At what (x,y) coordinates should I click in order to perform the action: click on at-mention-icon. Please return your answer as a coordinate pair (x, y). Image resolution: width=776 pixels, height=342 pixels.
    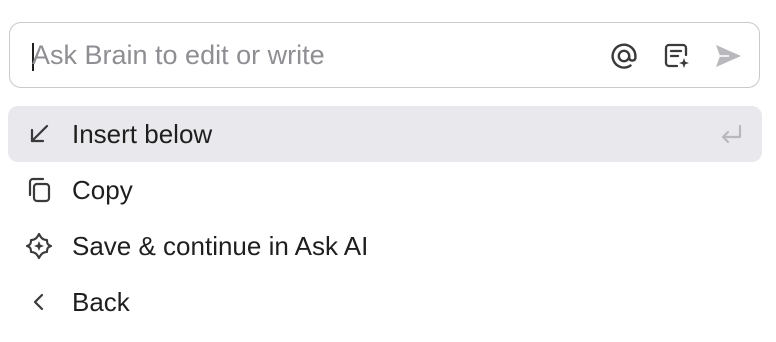
    Looking at the image, I should click on (624, 56).